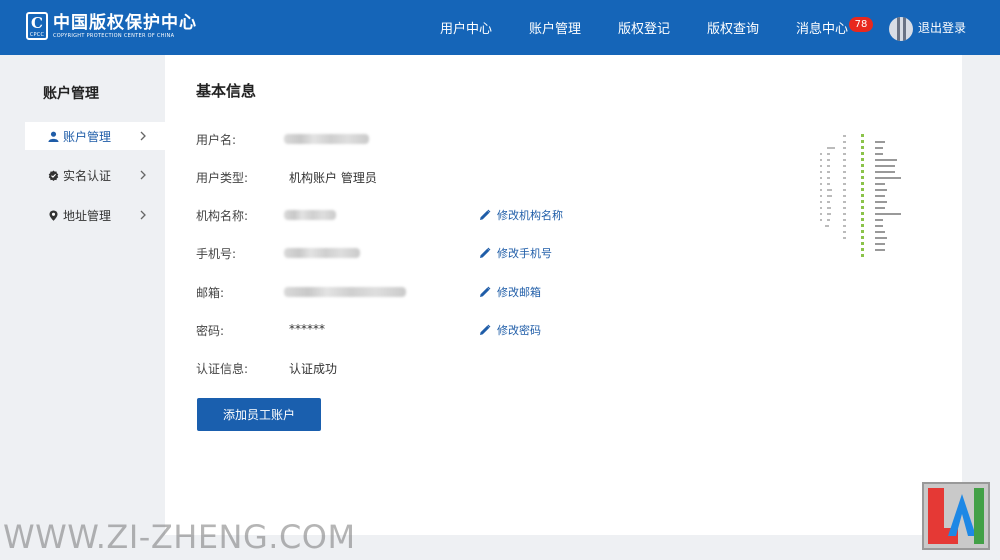 This screenshot has width=1000, height=560. Describe the element at coordinates (333, 178) in the screenshot. I see `user-type-value: 机构账户 管理员` at that location.